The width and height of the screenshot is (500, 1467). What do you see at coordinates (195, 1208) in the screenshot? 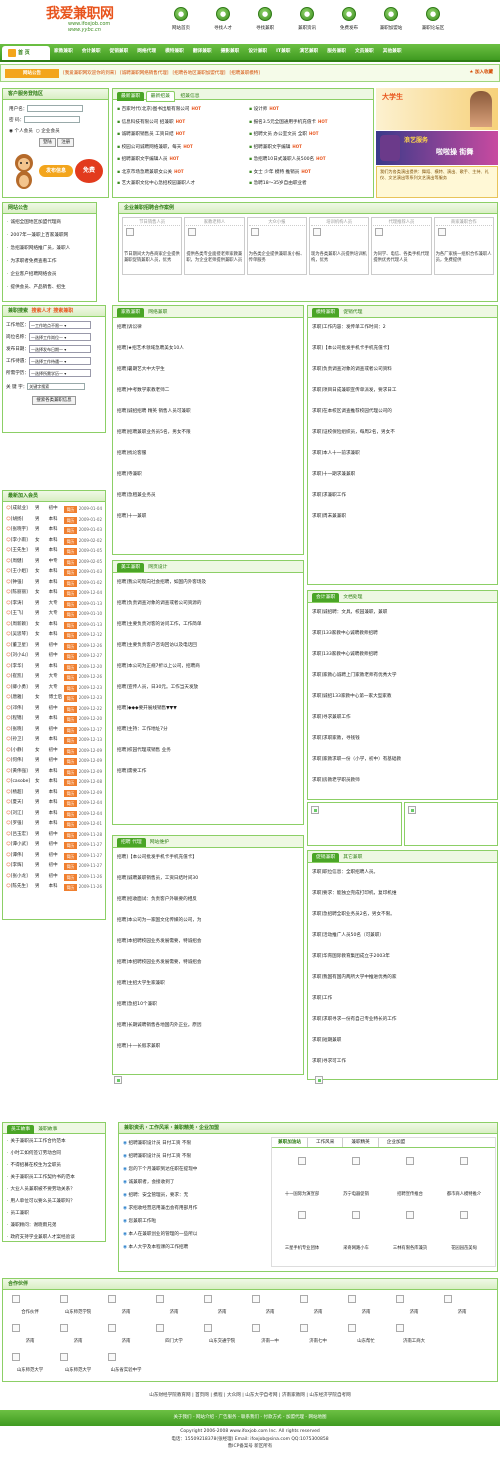
I see `news-item: ◉ 求招收经营店用兼出会有用部月作` at bounding box center [195, 1208].